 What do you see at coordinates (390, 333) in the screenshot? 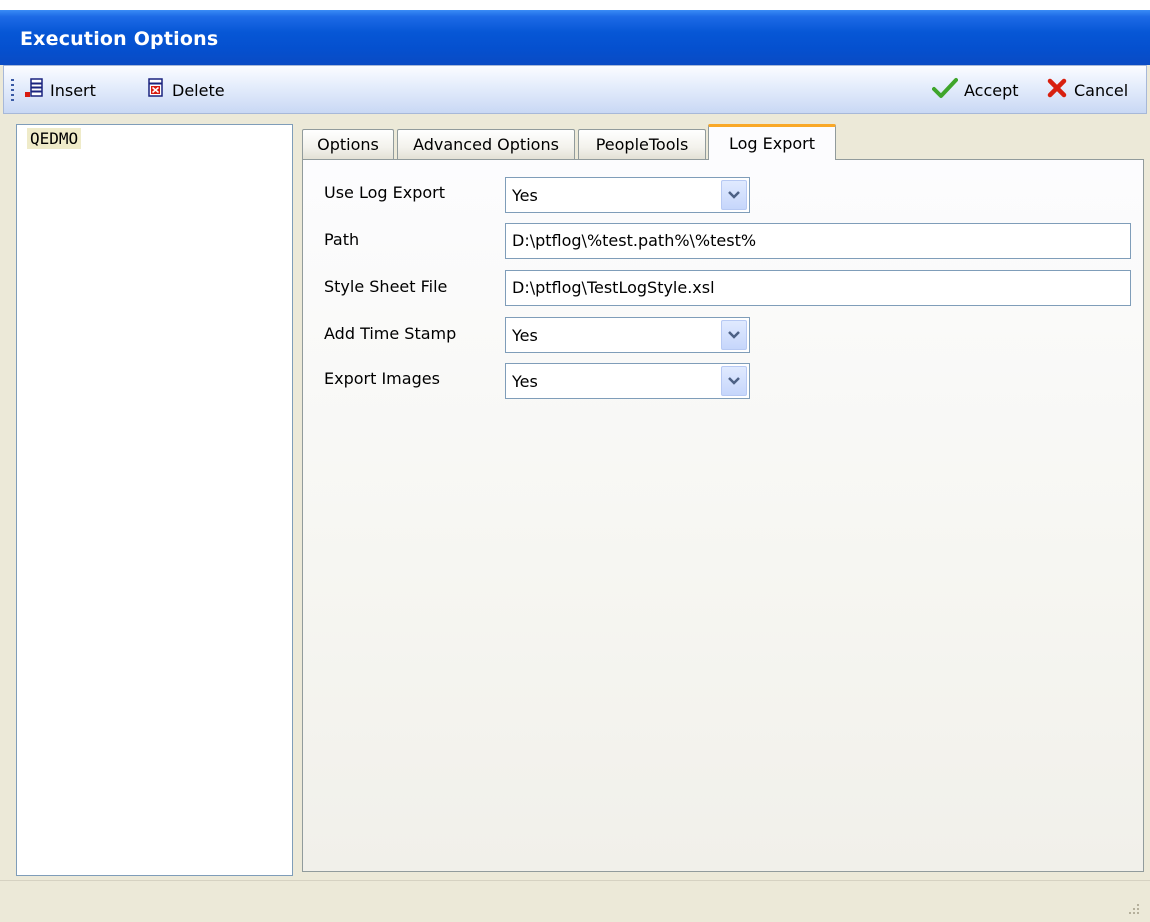
I see `add-time-stamp-label: Add Time Stamp` at bounding box center [390, 333].